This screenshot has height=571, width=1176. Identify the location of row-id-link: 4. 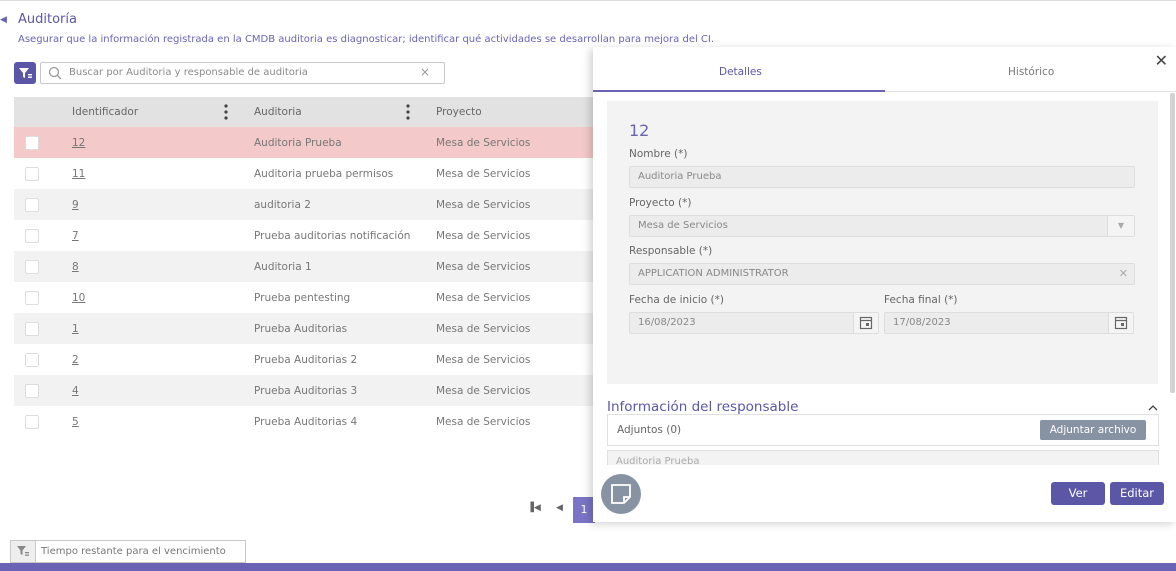
(75, 391).